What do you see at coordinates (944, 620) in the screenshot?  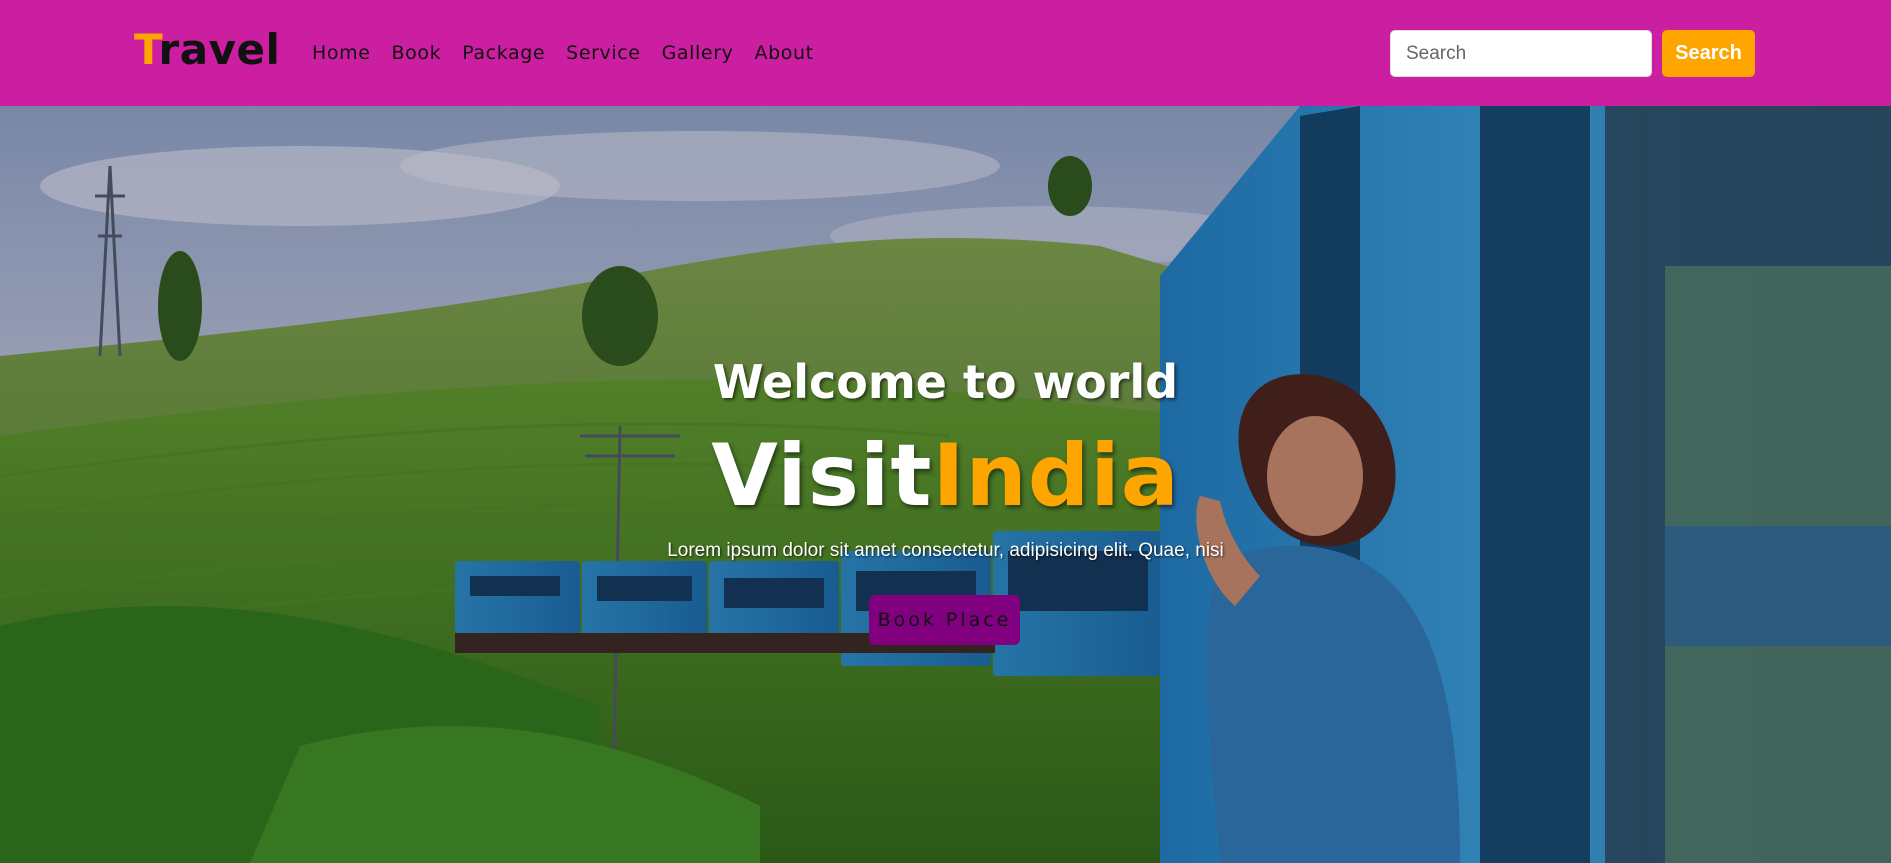 I see `book-place-button: Book Place` at bounding box center [944, 620].